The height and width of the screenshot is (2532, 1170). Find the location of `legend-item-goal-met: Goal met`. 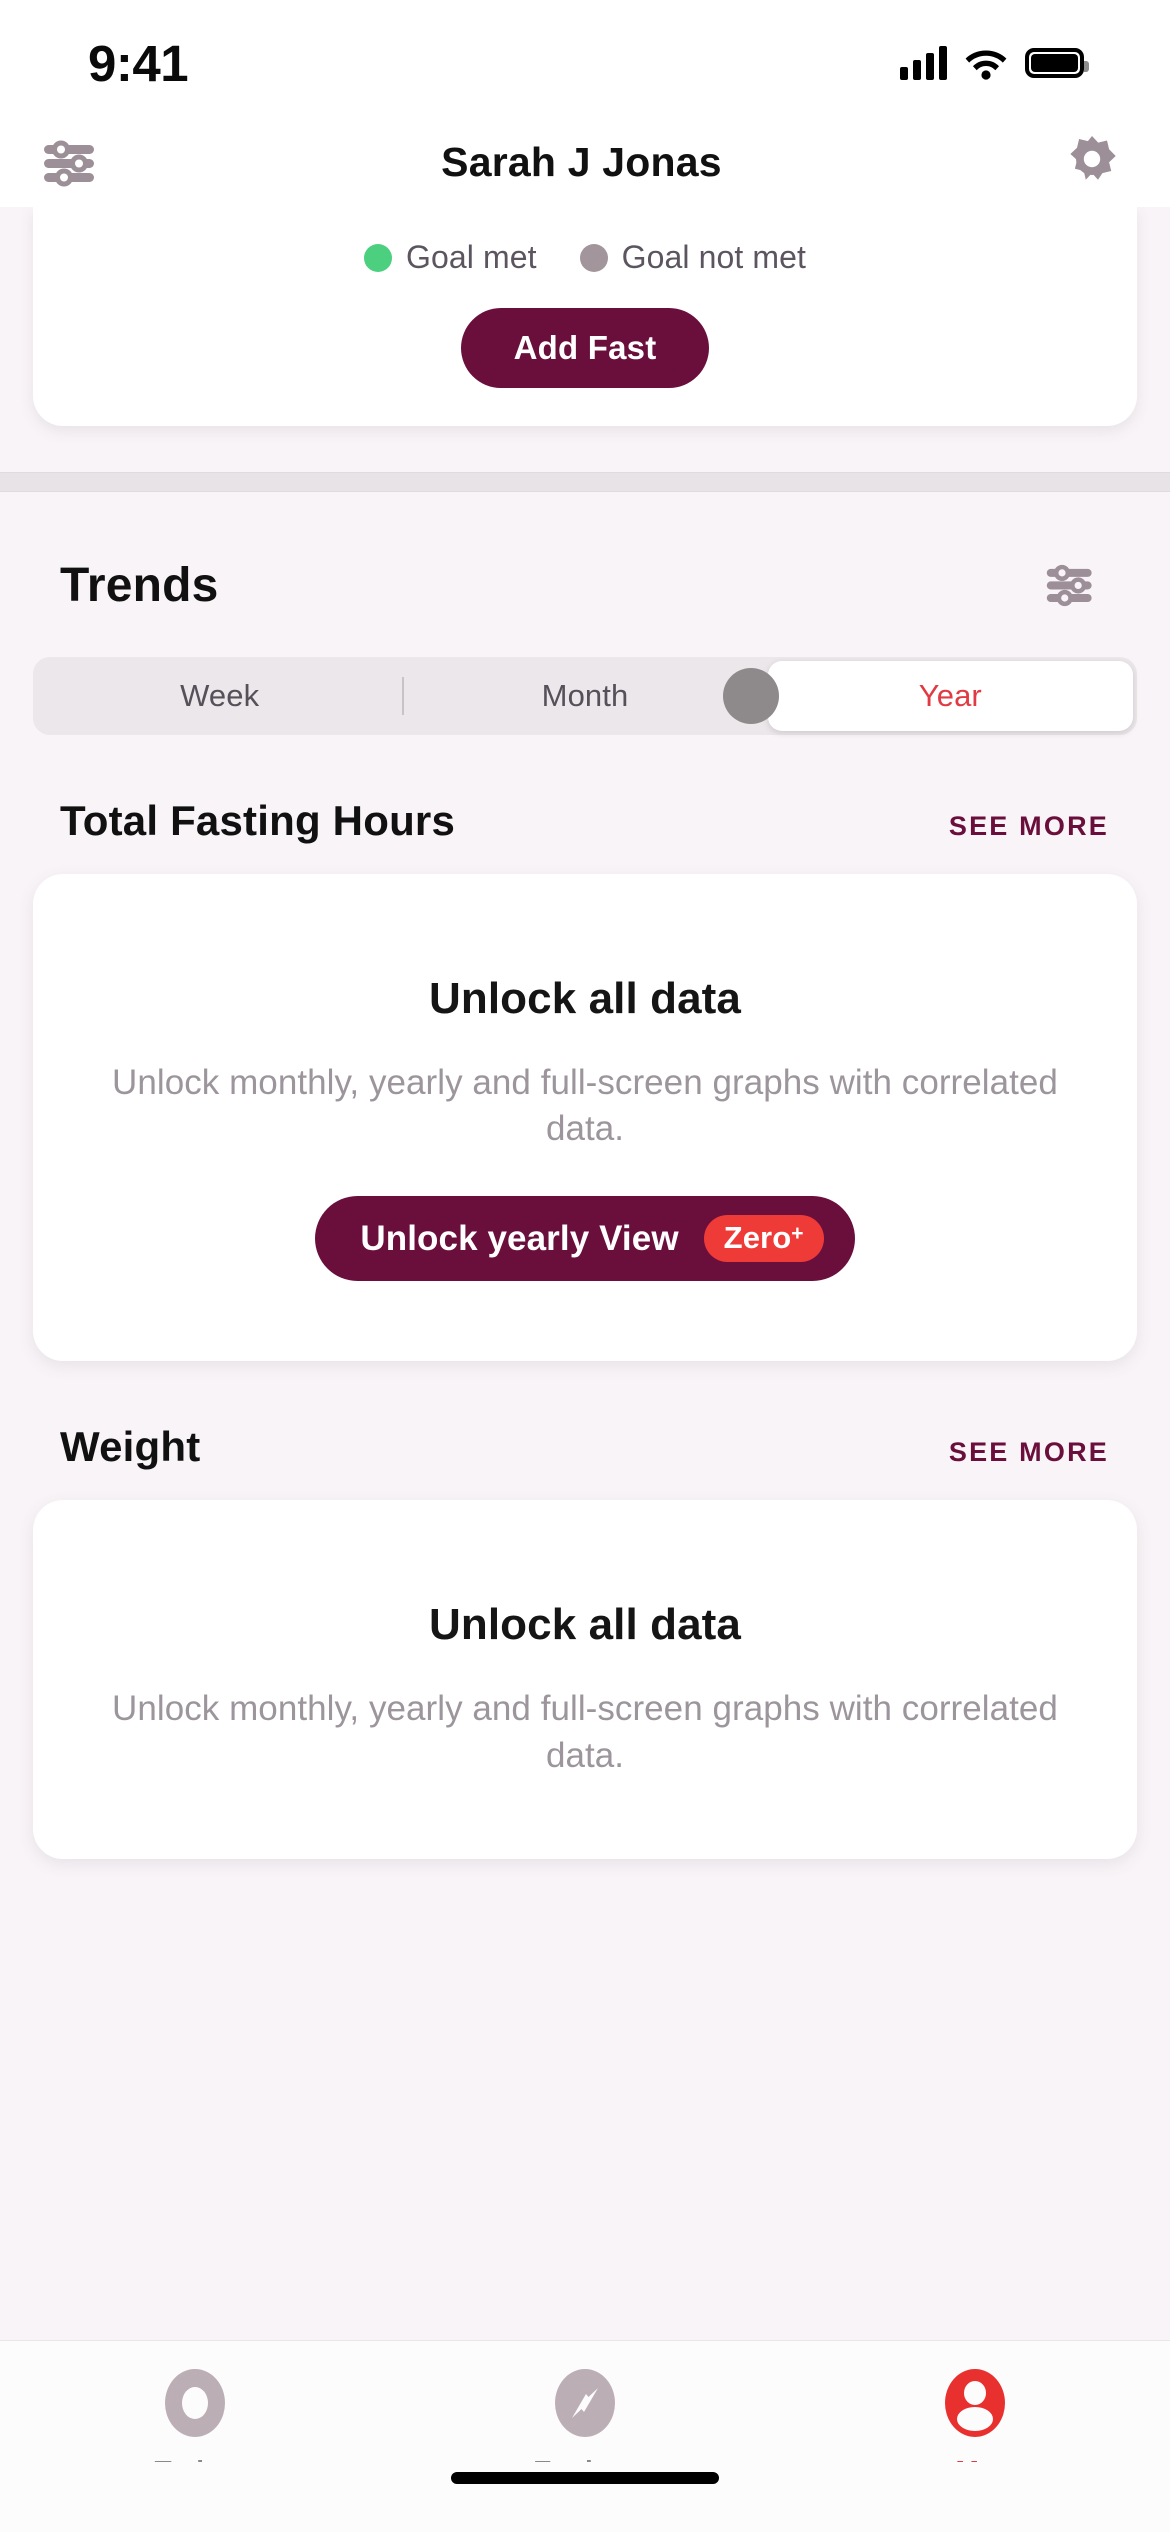

legend-item-goal-met: Goal met is located at coordinates (450, 257).